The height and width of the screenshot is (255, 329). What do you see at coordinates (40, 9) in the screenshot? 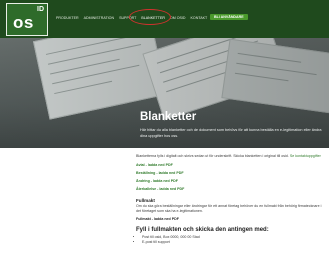
I see `logo-superscript: ID` at bounding box center [40, 9].